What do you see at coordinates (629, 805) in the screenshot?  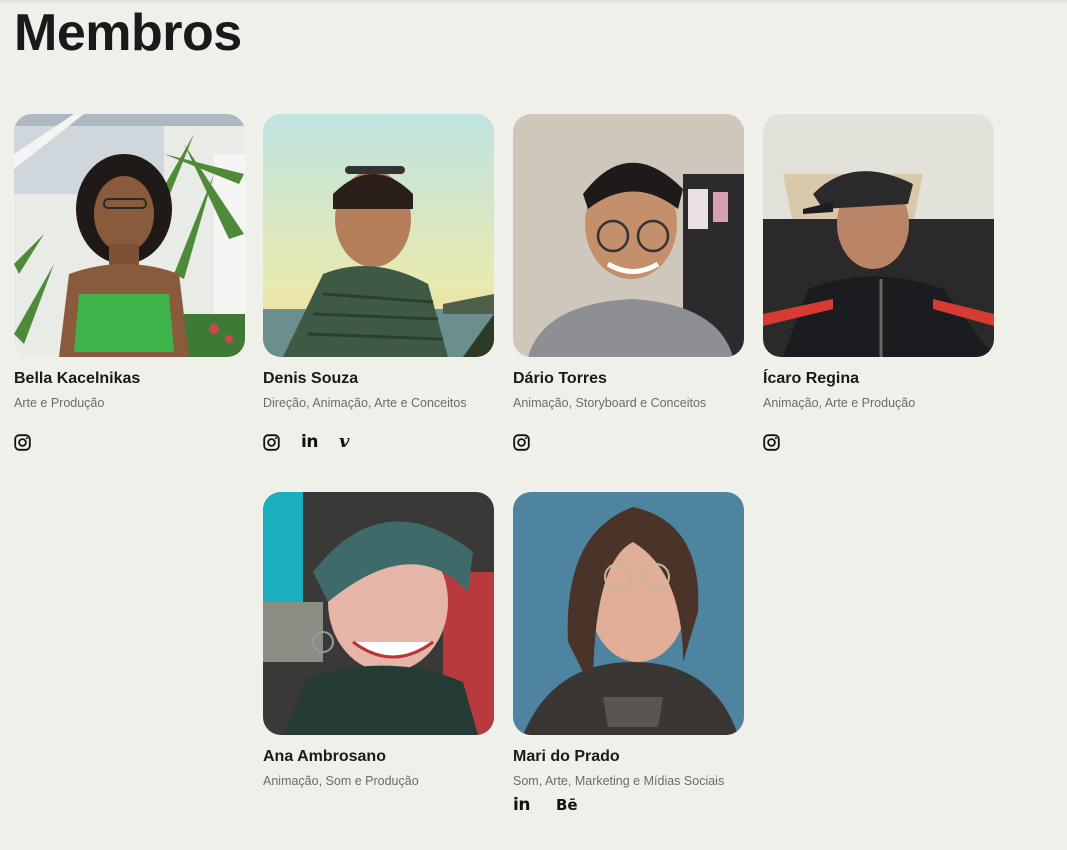 I see `member-socials: in Bē` at bounding box center [629, 805].